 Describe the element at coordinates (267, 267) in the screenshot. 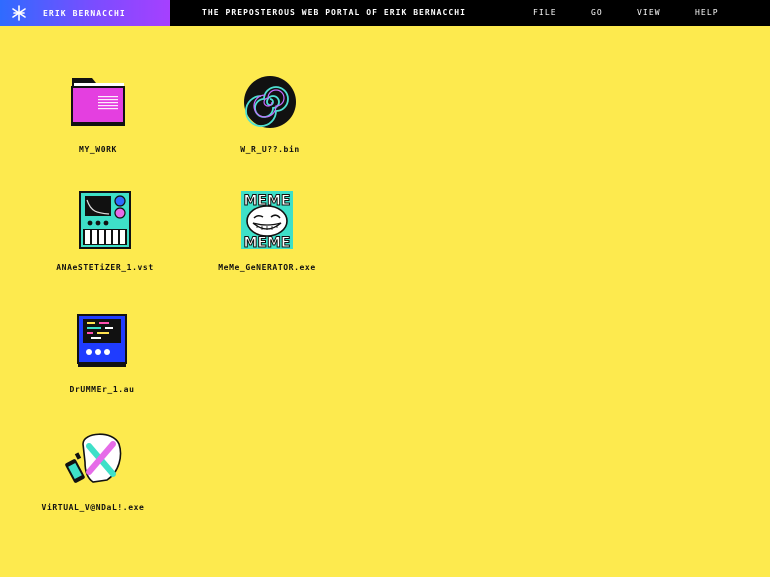

I see `desktop-icon-label: MeMe_GeNERATOR.exe` at that location.